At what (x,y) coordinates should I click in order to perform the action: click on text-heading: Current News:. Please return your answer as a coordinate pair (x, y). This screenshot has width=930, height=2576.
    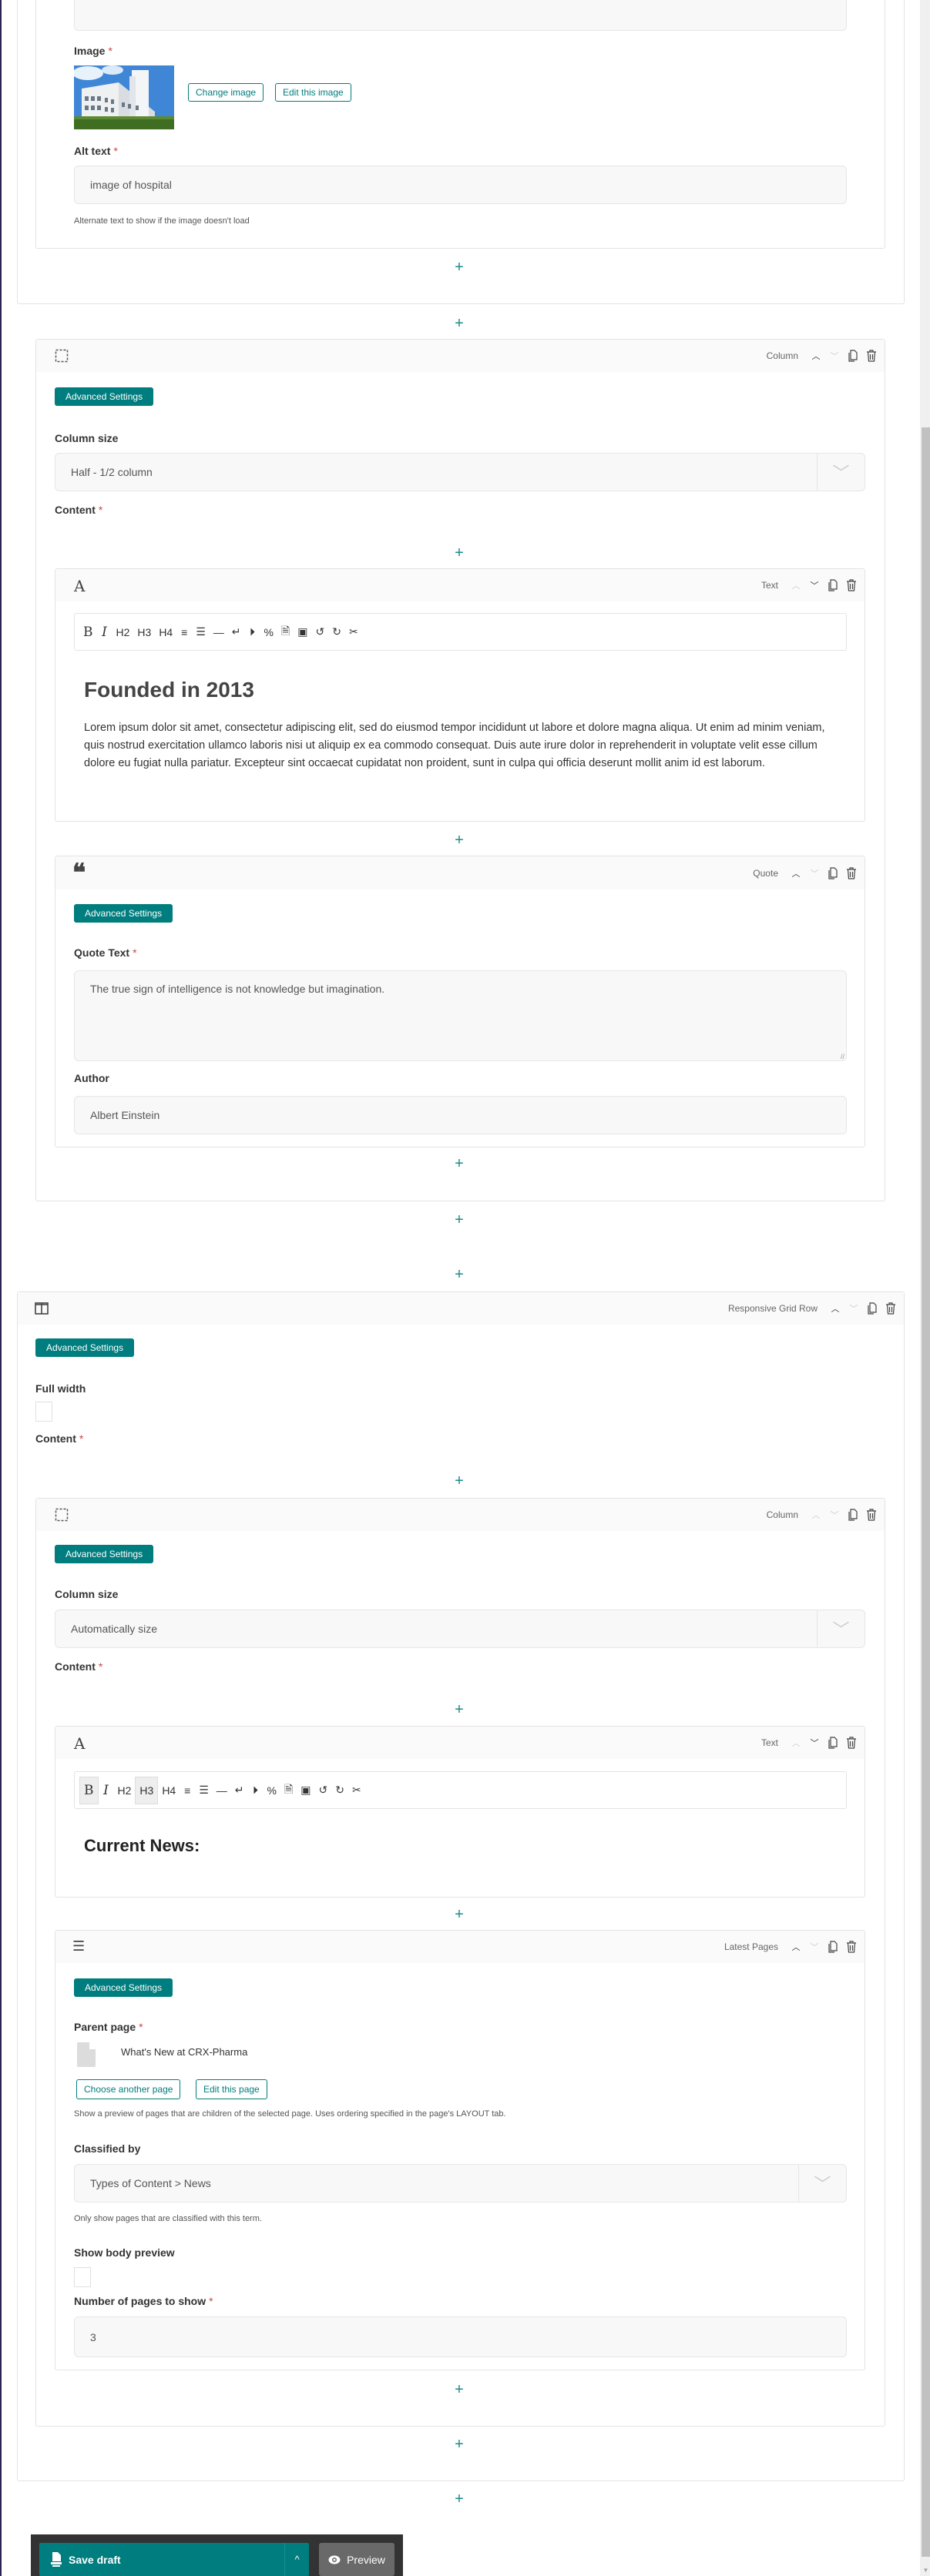
    Looking at the image, I should click on (142, 1846).